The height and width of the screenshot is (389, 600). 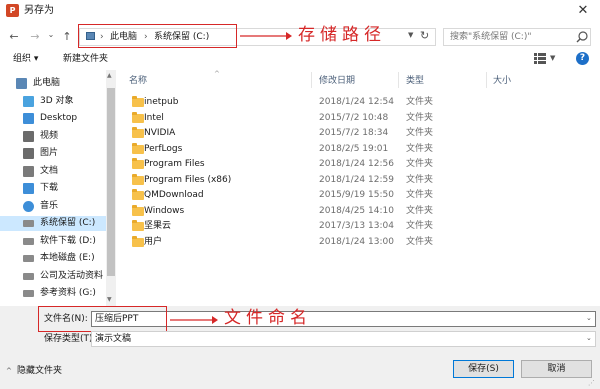 I want to click on help-icon: ?, so click(x=582, y=58).